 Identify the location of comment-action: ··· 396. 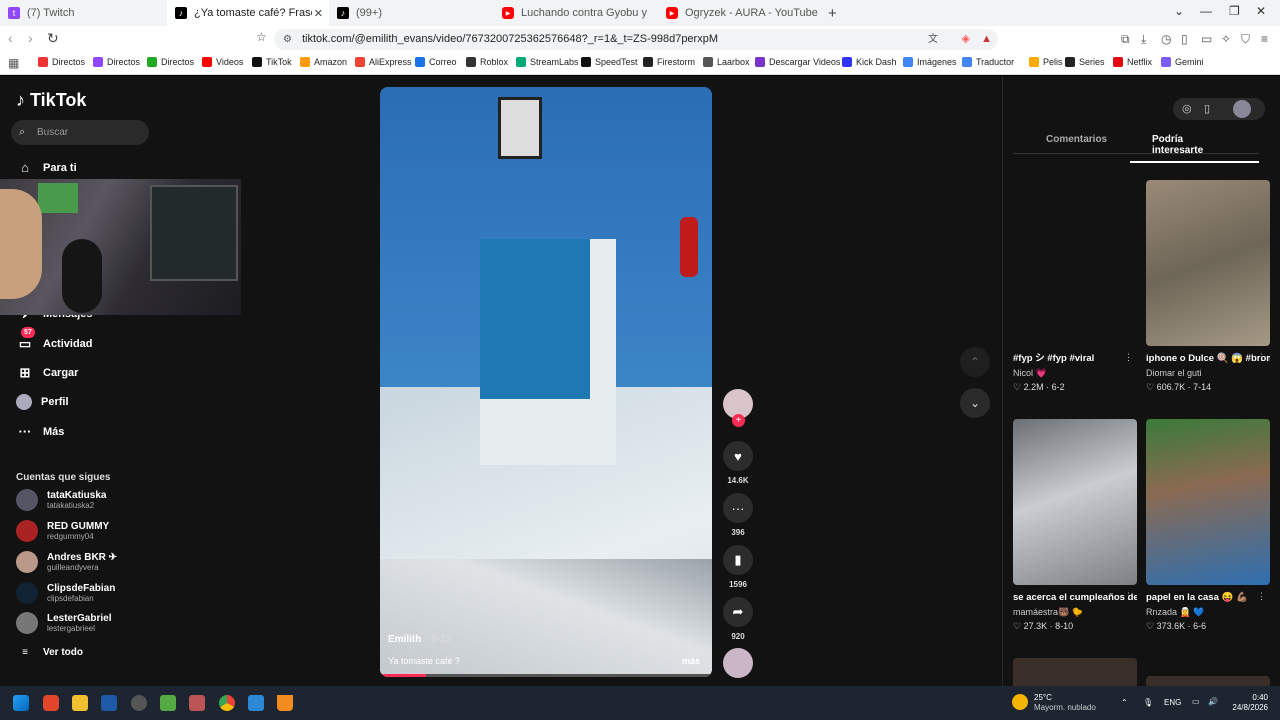
(738, 515).